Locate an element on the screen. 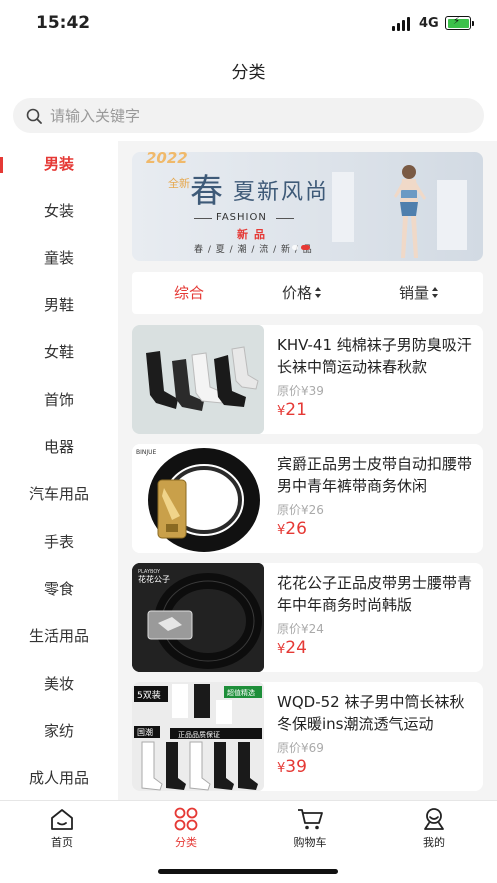  banner-small-text: 全新 is located at coordinates (179, 183).